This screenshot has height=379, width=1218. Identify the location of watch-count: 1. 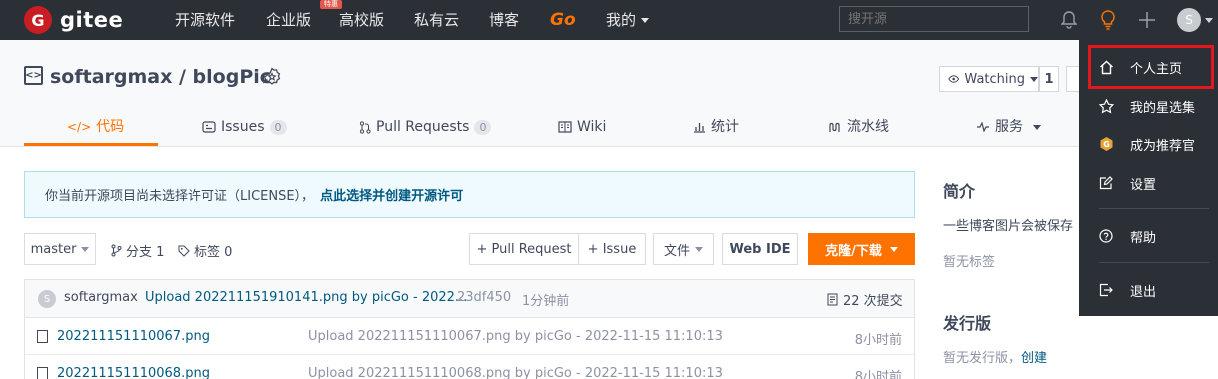
(1049, 79).